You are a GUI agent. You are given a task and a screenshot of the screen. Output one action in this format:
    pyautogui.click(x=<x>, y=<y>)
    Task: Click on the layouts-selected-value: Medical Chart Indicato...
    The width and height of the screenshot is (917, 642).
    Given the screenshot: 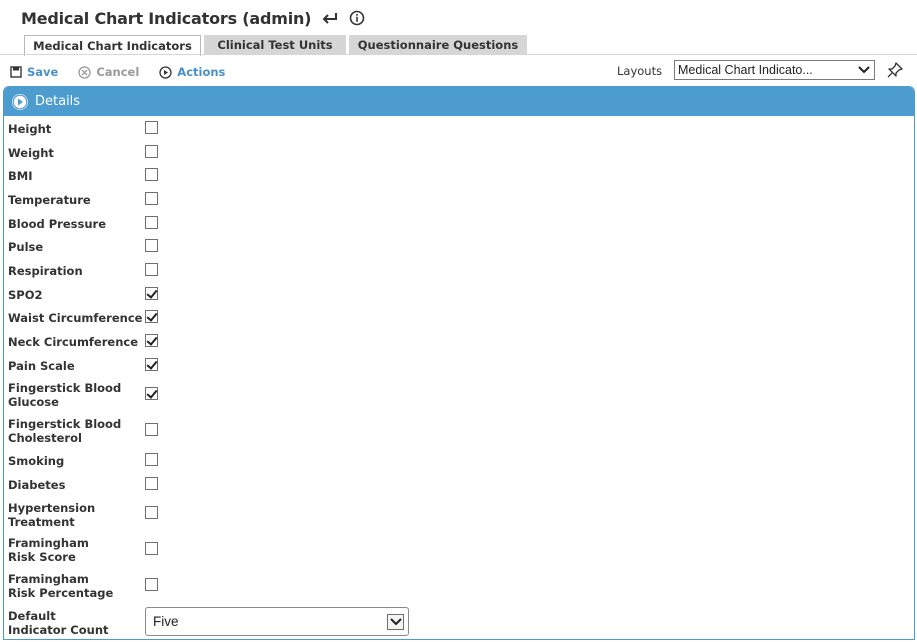 What is the action you would take?
    pyautogui.click(x=745, y=70)
    